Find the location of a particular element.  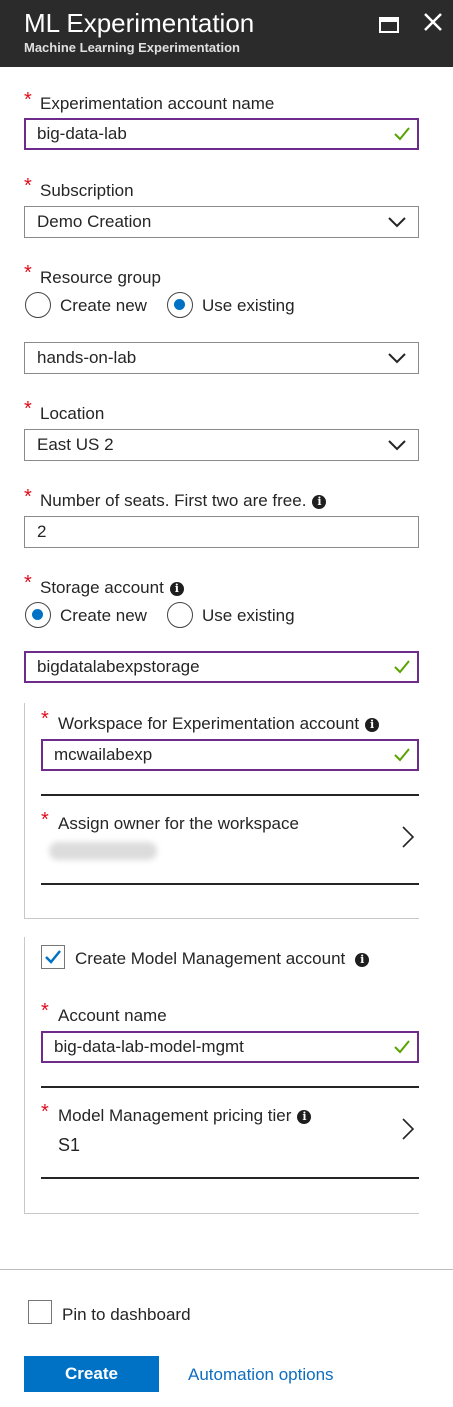

seats-label: Number of seats. First two are free. is located at coordinates (173, 500).